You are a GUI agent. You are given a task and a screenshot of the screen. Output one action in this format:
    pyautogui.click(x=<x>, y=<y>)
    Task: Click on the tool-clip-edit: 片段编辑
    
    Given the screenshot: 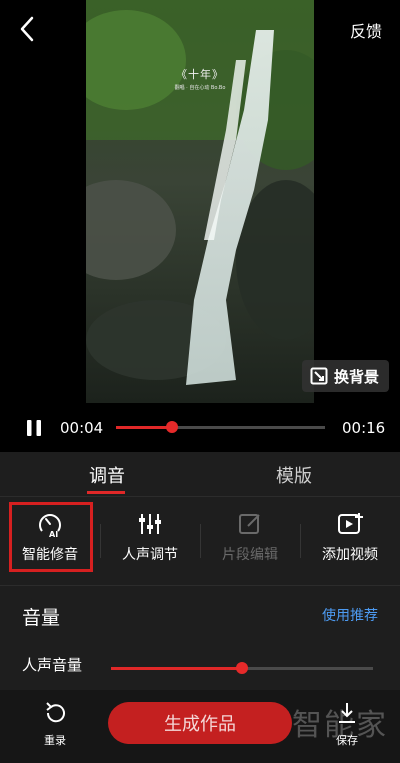 What is the action you would take?
    pyautogui.click(x=250, y=536)
    